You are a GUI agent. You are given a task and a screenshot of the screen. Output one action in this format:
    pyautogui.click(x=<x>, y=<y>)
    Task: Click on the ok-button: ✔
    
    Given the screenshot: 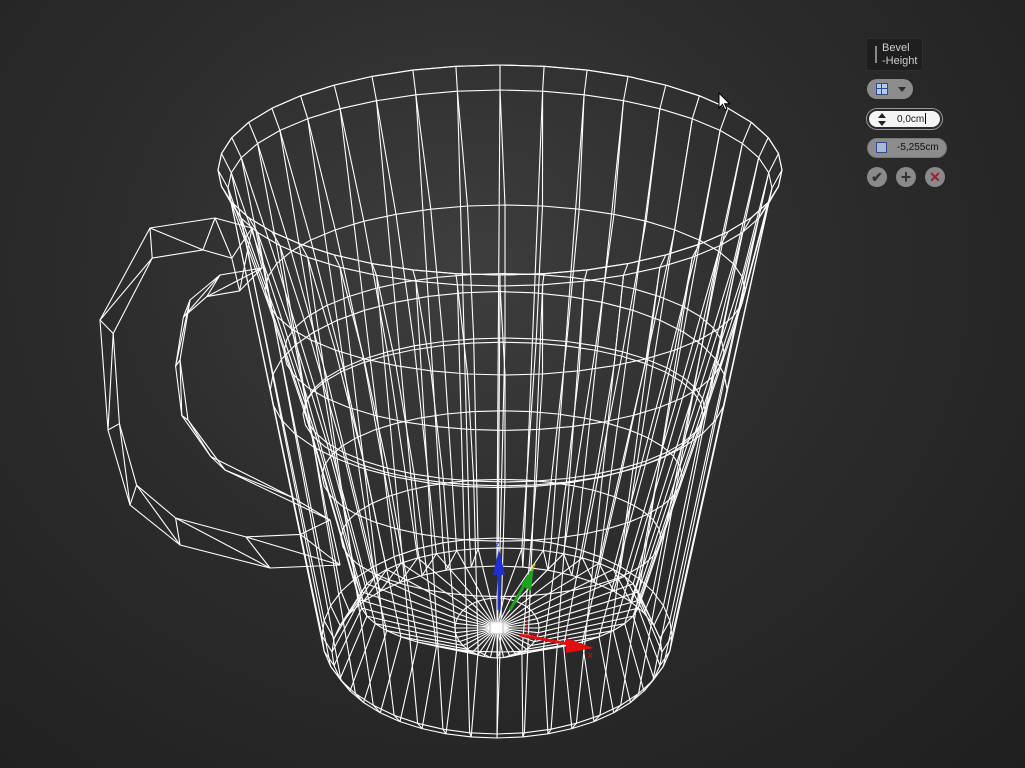 What is the action you would take?
    pyautogui.click(x=877, y=177)
    